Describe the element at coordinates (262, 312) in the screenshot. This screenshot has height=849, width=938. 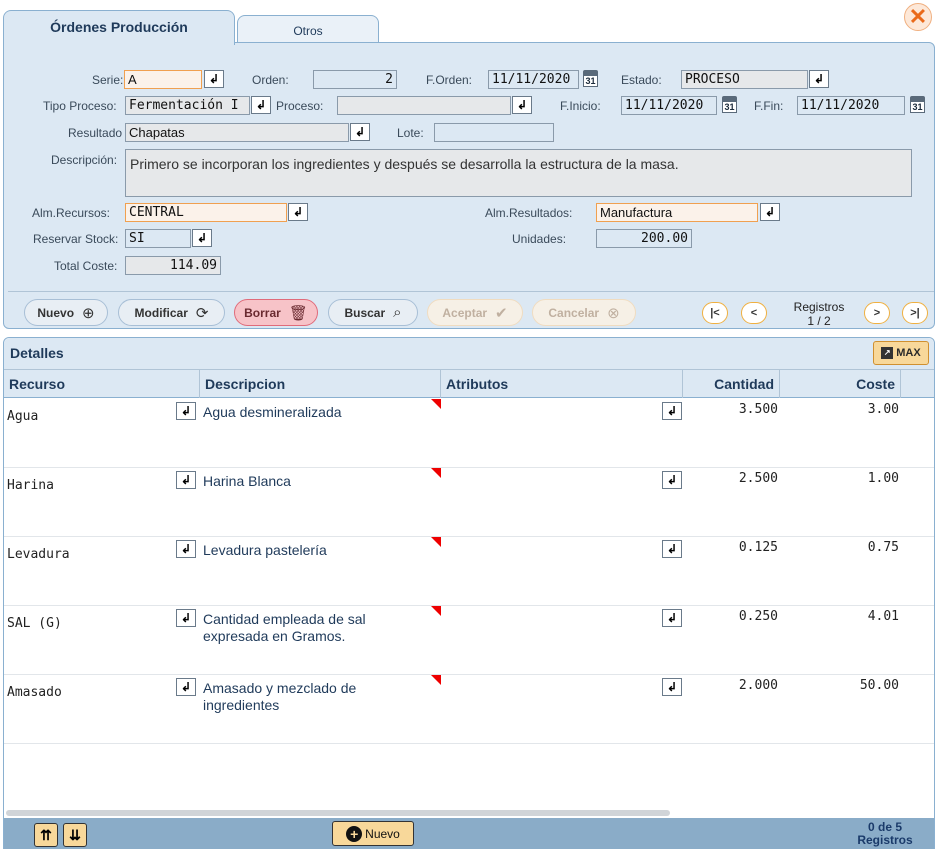
I see `borrar-label: Borrar` at that location.